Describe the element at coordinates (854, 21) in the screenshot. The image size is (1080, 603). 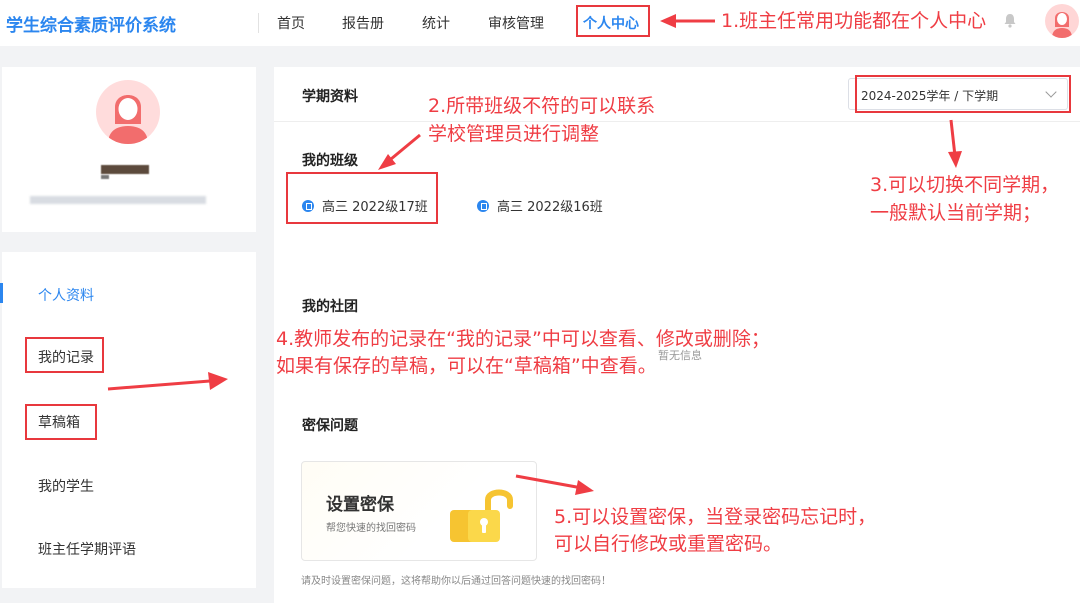
I see `annotation-note-1: 1.班主任常用功能都在个人中心` at that location.